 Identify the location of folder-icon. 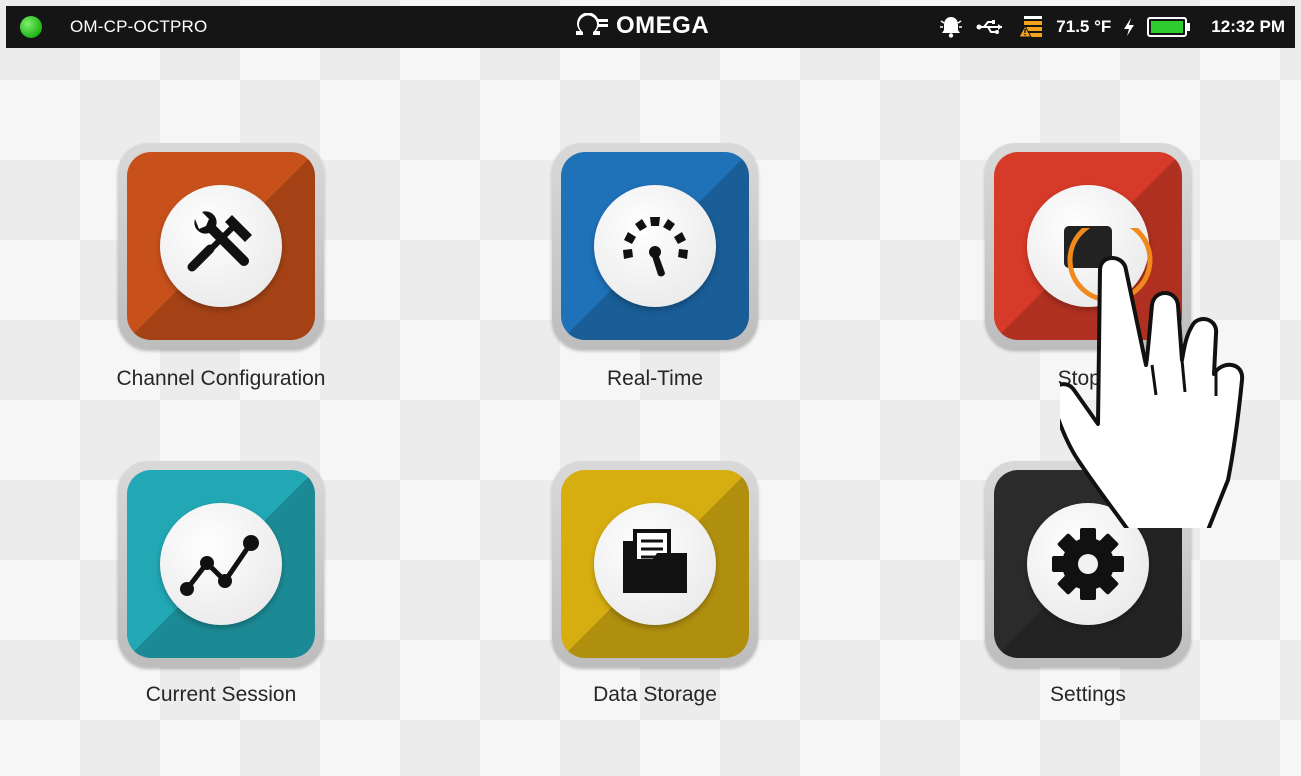
(655, 564).